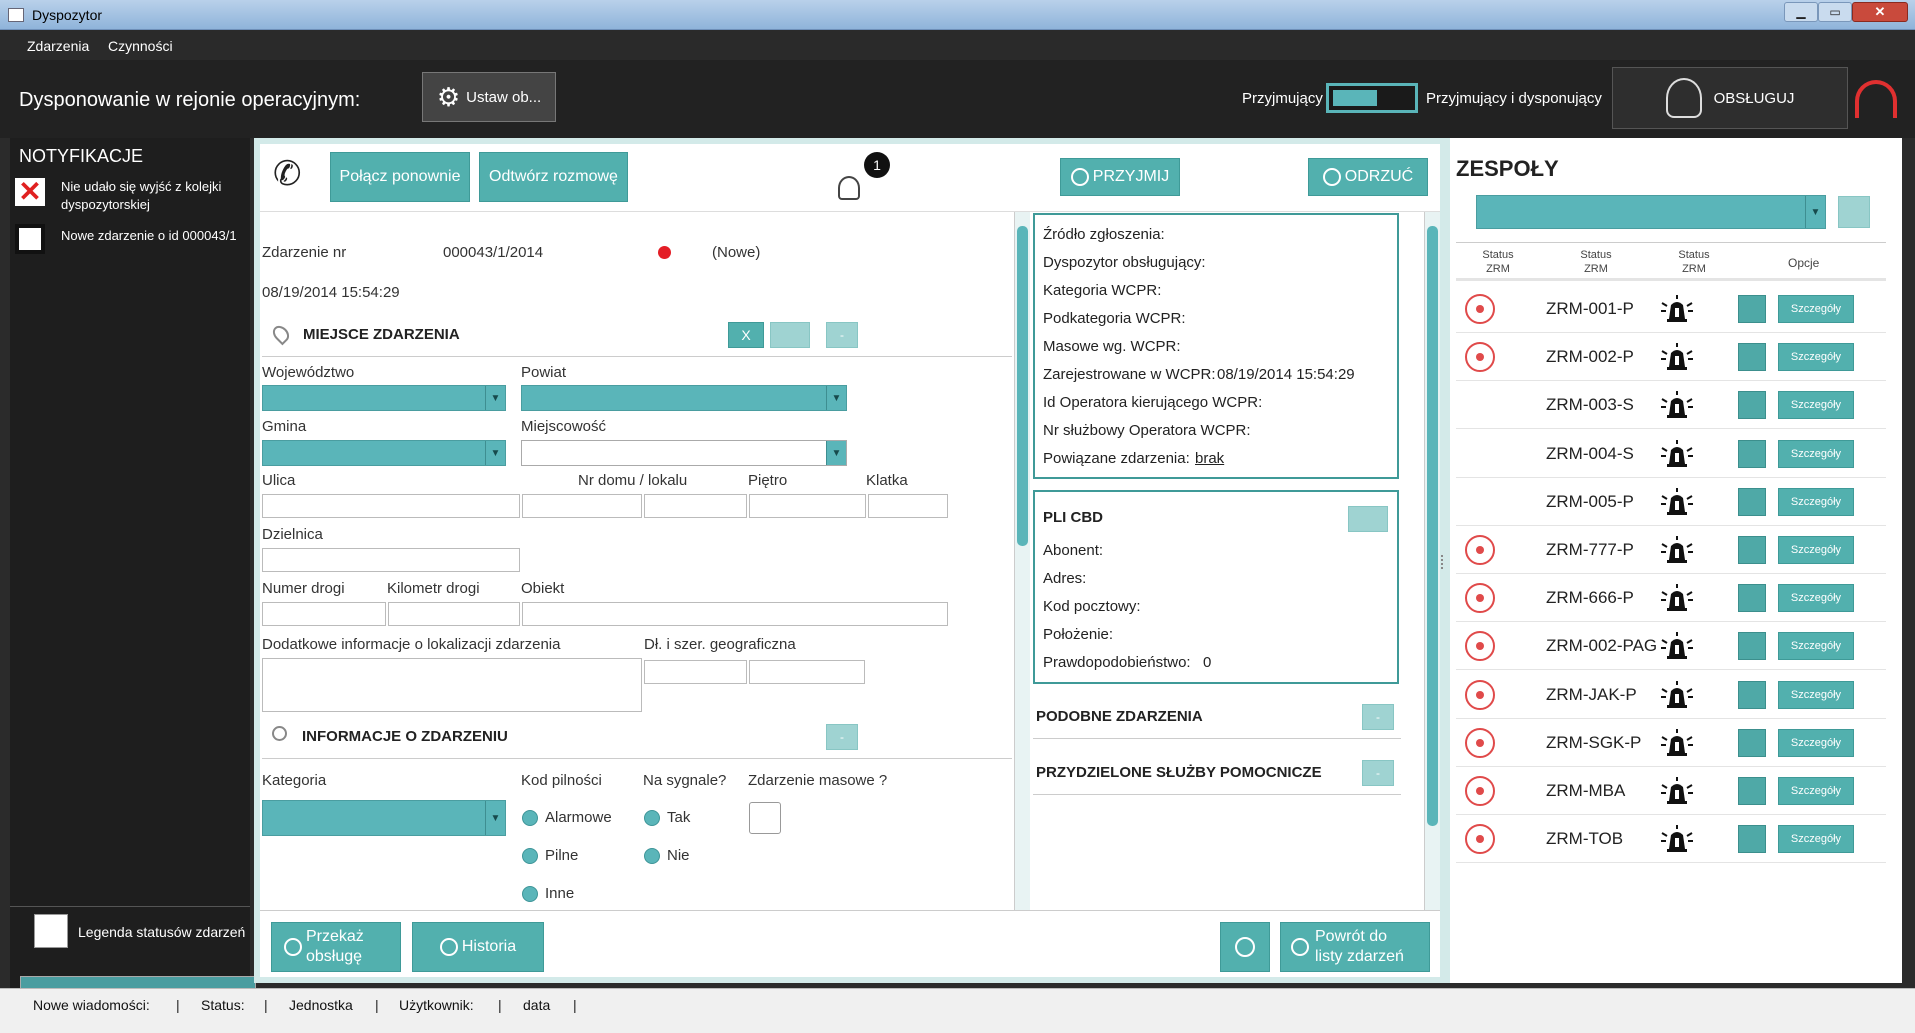 The height and width of the screenshot is (1033, 1915). I want to click on pli-postal: Kod pocztowy:, so click(1092, 606).